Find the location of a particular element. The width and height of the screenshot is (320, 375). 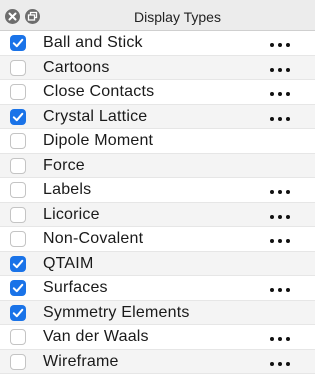

list-item: QTAIM is located at coordinates (157, 263).